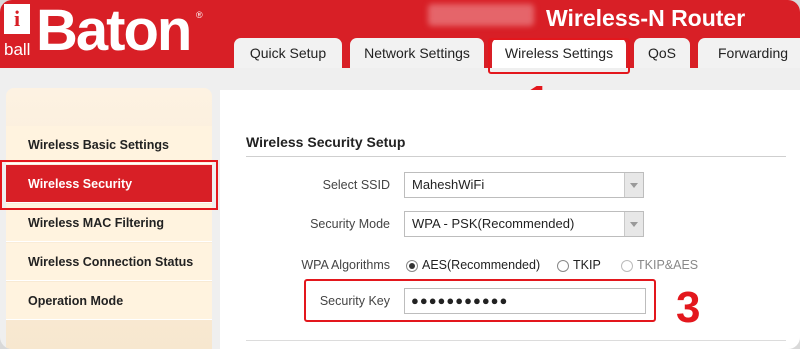  I want to click on radio-tkip, so click(563, 266).